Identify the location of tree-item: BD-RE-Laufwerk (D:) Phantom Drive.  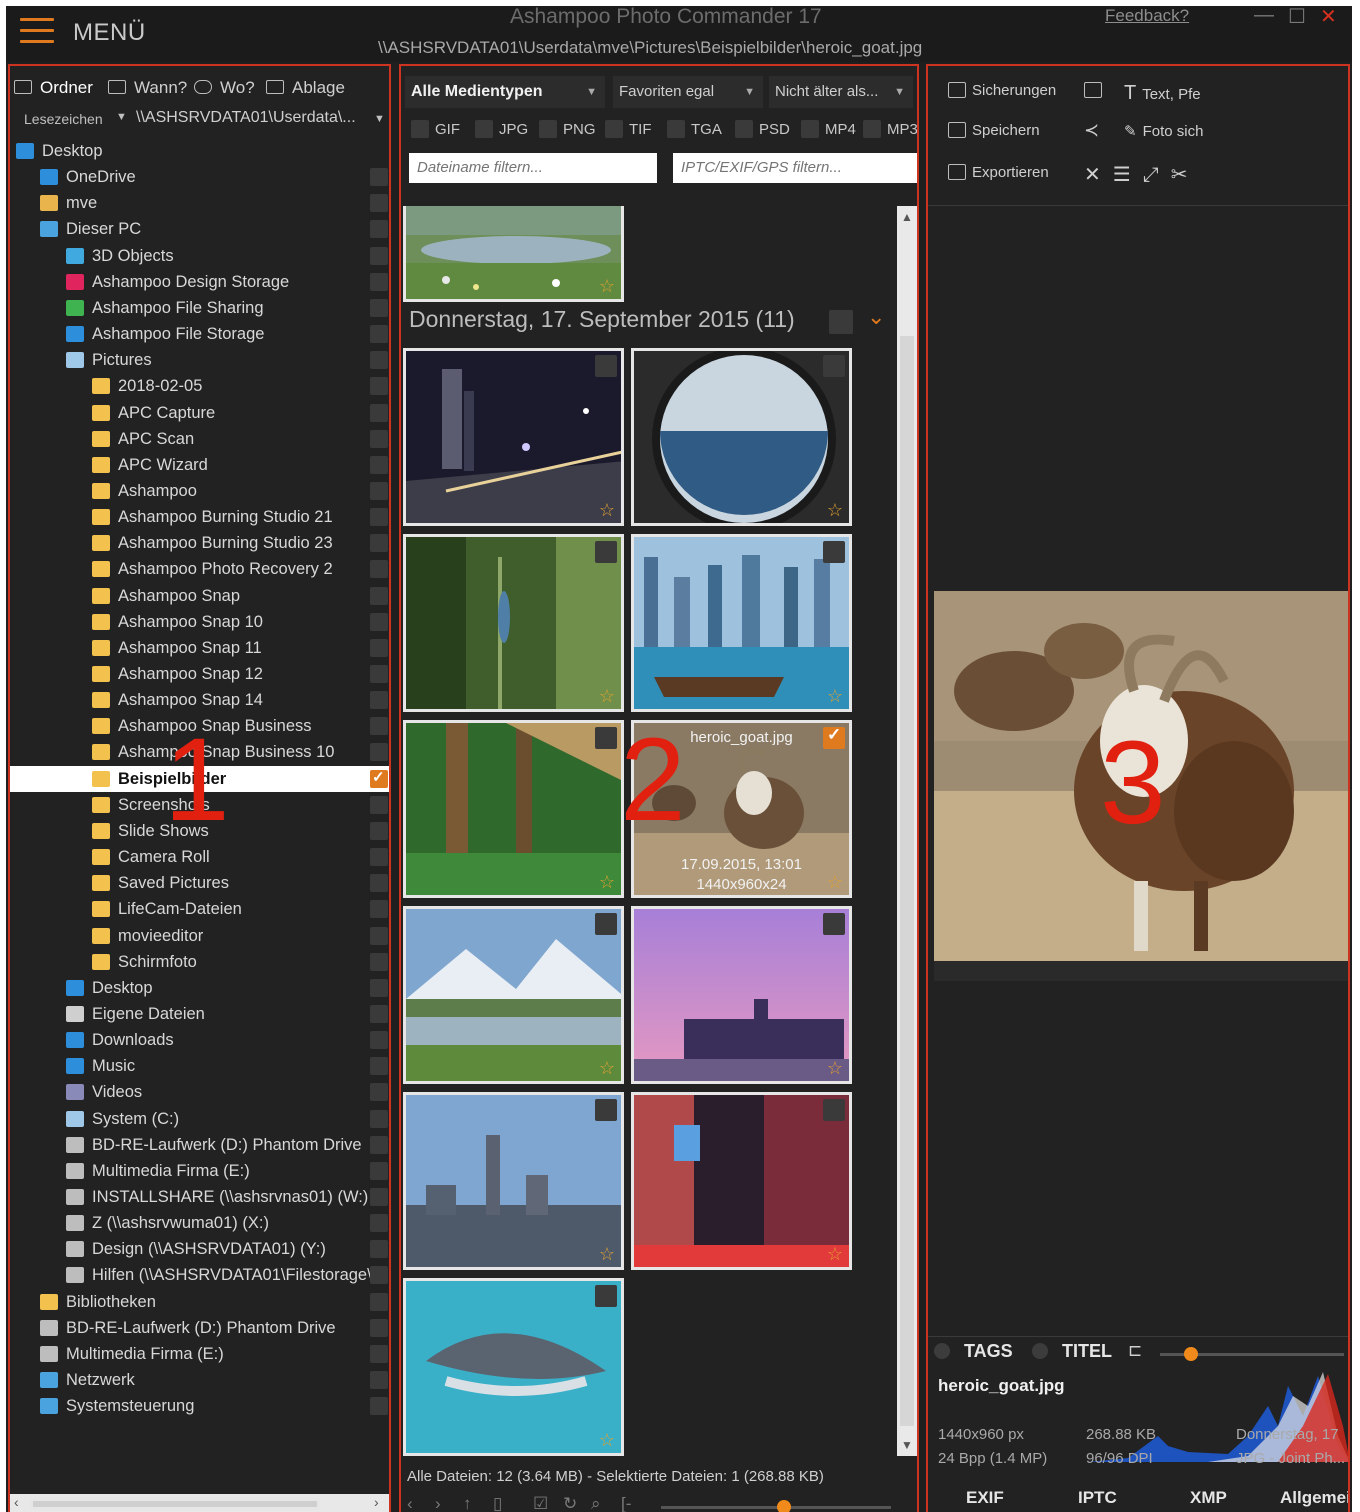
(199, 1328).